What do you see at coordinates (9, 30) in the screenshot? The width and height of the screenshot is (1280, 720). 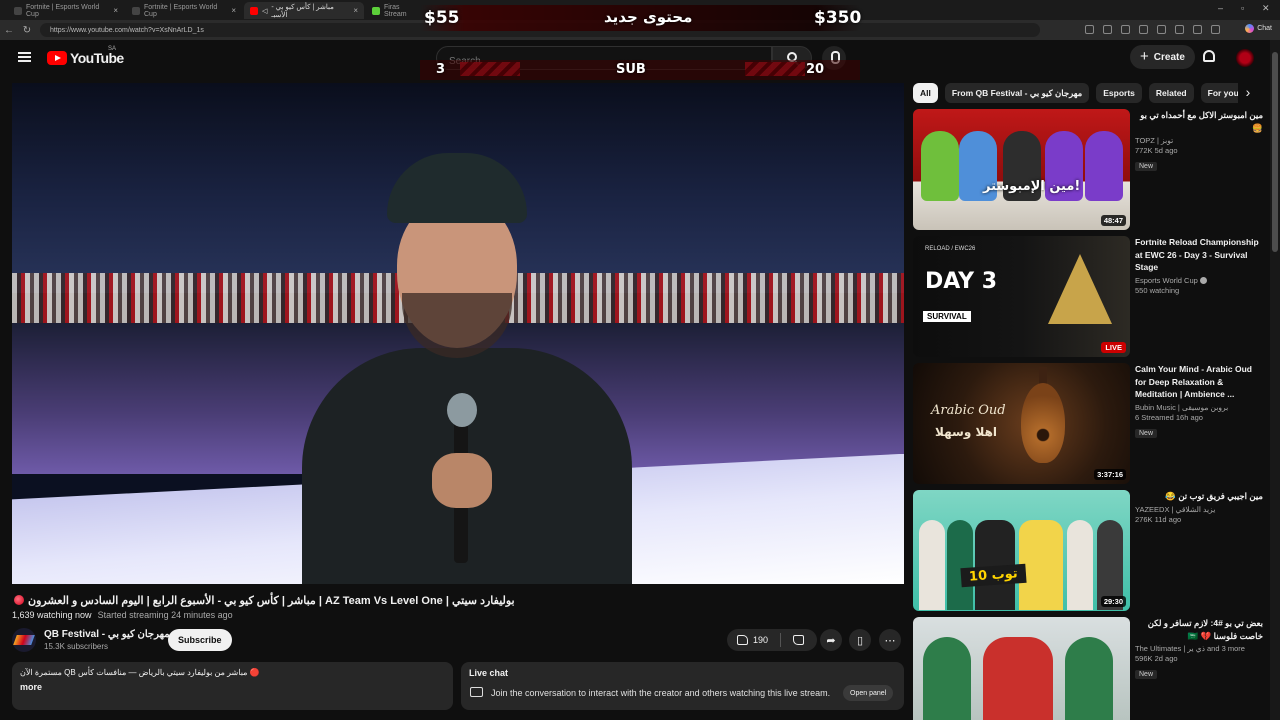 I see `back-icon: ←` at bounding box center [9, 30].